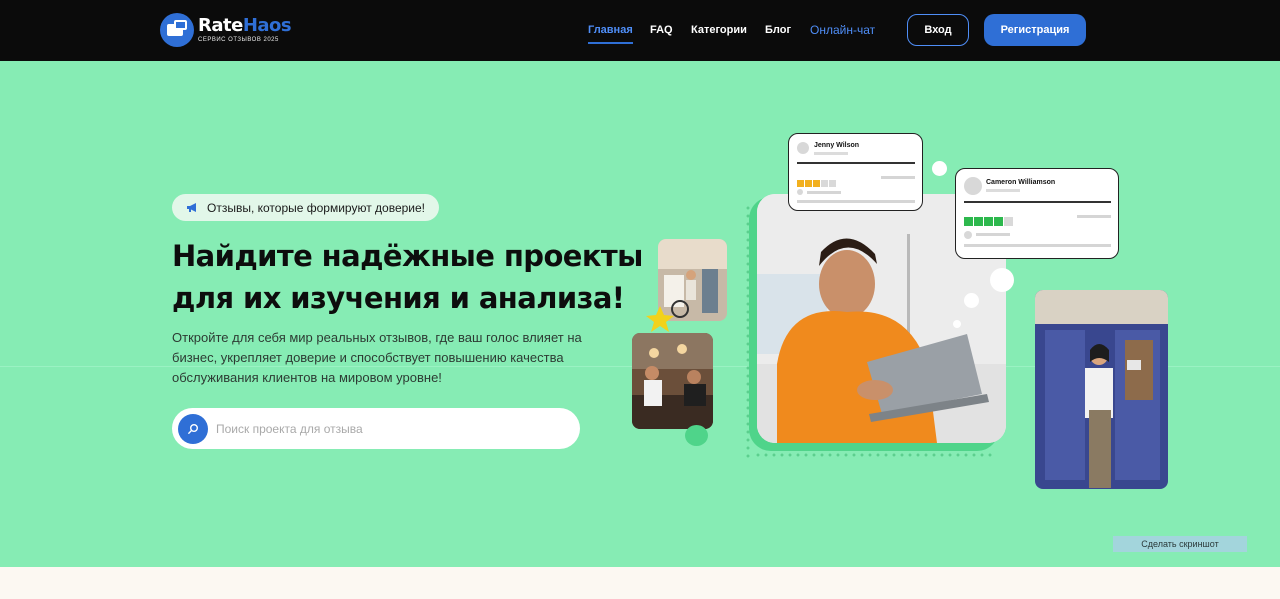 The image size is (1280, 599). Describe the element at coordinates (1035, 30) in the screenshot. I see `register-button: Регистрация` at that location.